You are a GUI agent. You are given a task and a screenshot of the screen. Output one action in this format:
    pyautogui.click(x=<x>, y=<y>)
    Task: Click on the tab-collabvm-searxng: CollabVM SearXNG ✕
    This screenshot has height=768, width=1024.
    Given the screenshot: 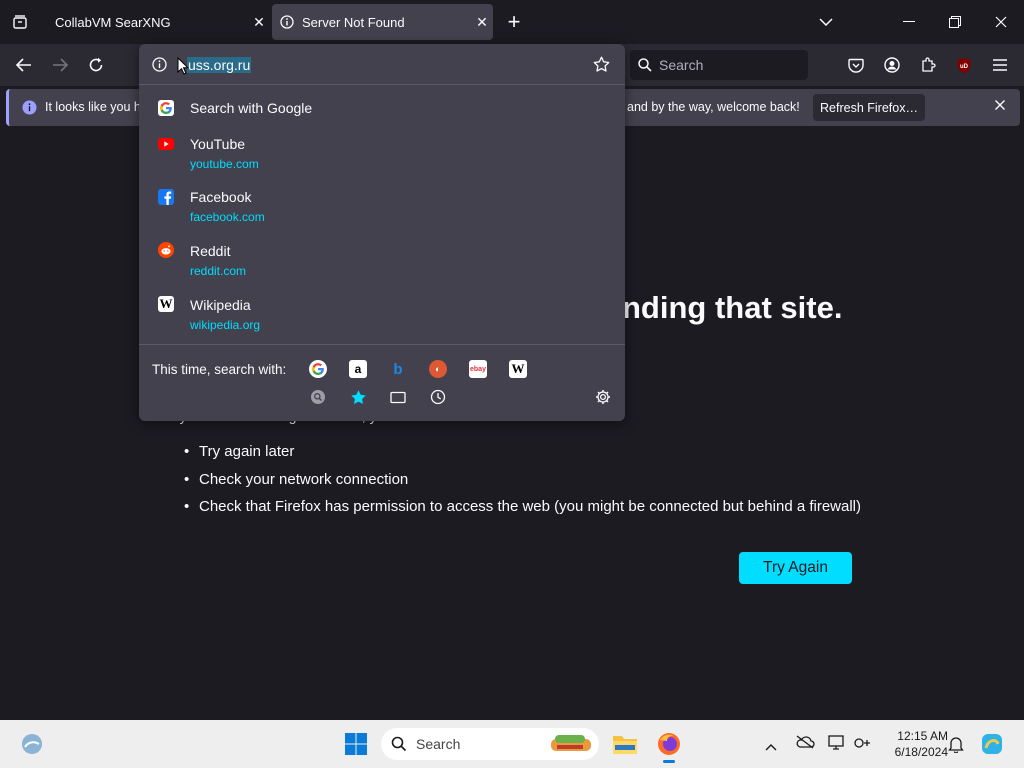 What is the action you would take?
    pyautogui.click(x=156, y=22)
    